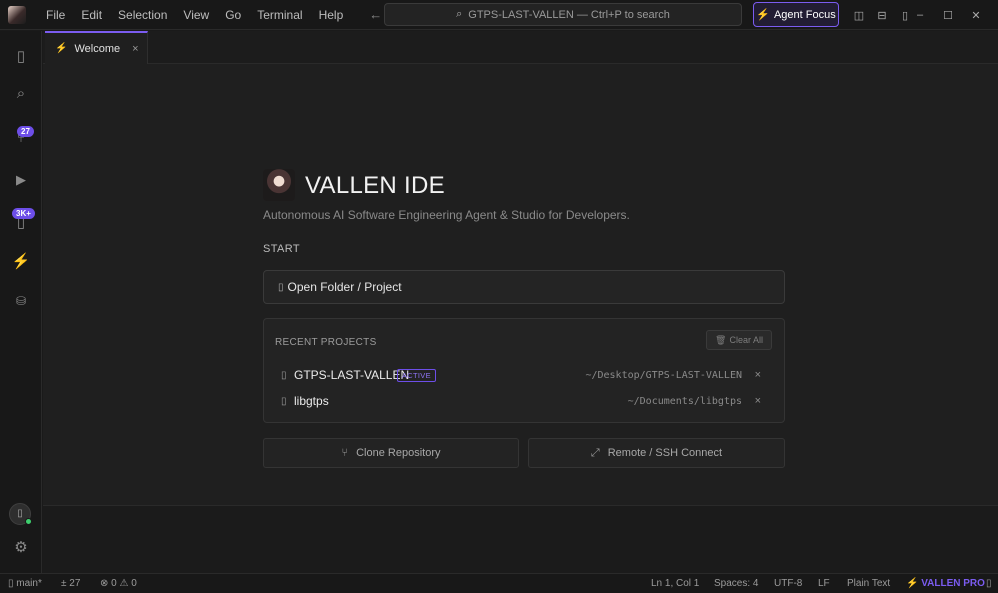 The image size is (998, 593). Describe the element at coordinates (520, 47) in the screenshot. I see `editor-tab-bar: ⚡ Welcome ×` at that location.